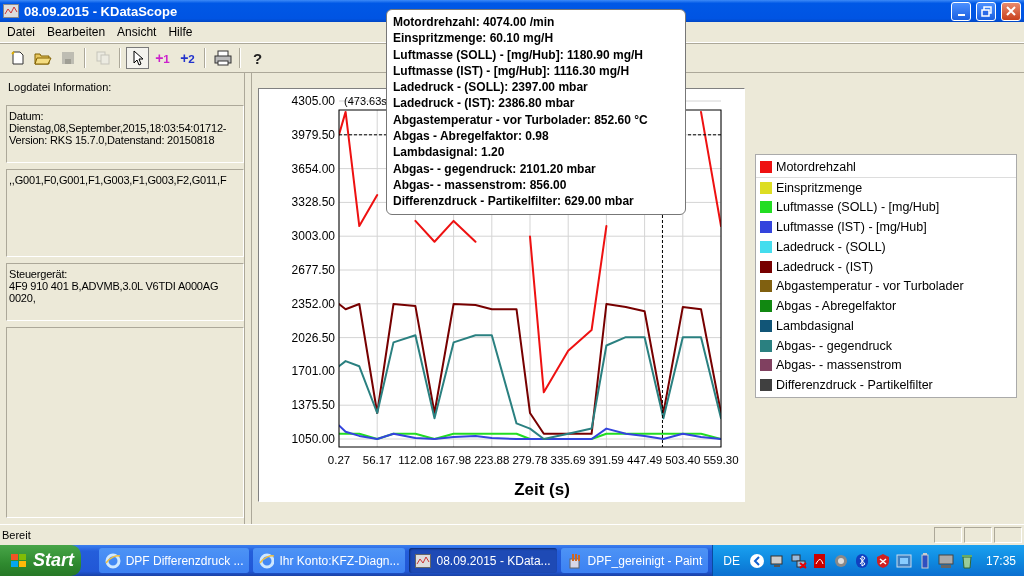  What do you see at coordinates (257, 58) in the screenshot?
I see `help-button: ?` at bounding box center [257, 58].